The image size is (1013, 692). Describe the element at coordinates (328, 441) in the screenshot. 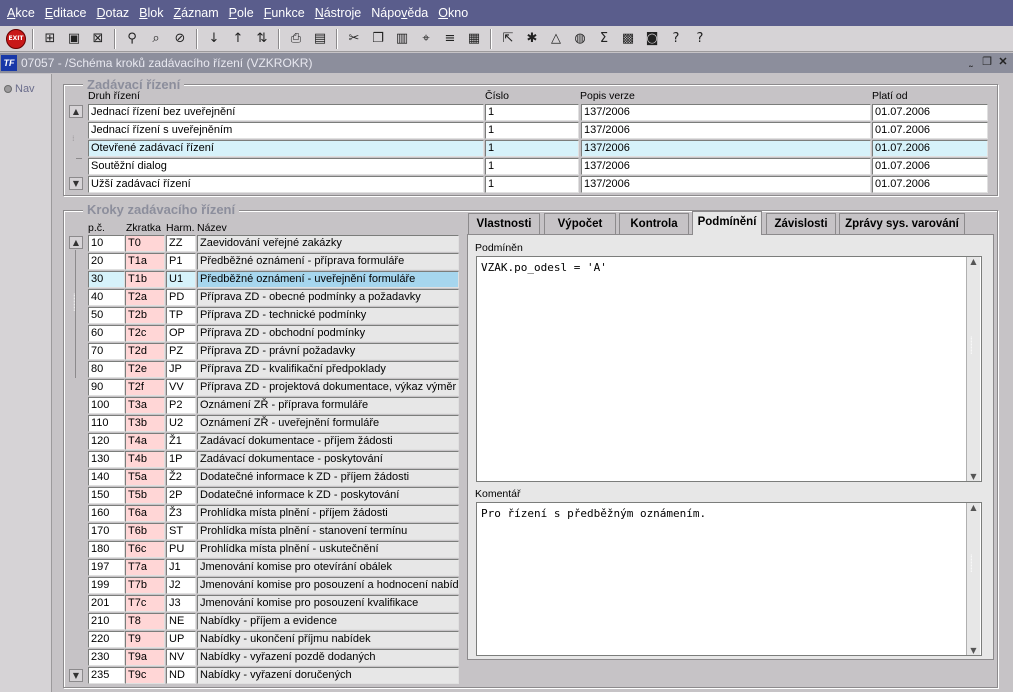

I see `kroky-cell-nazev: Zadávací dokumentace - příjem žádosti` at that location.